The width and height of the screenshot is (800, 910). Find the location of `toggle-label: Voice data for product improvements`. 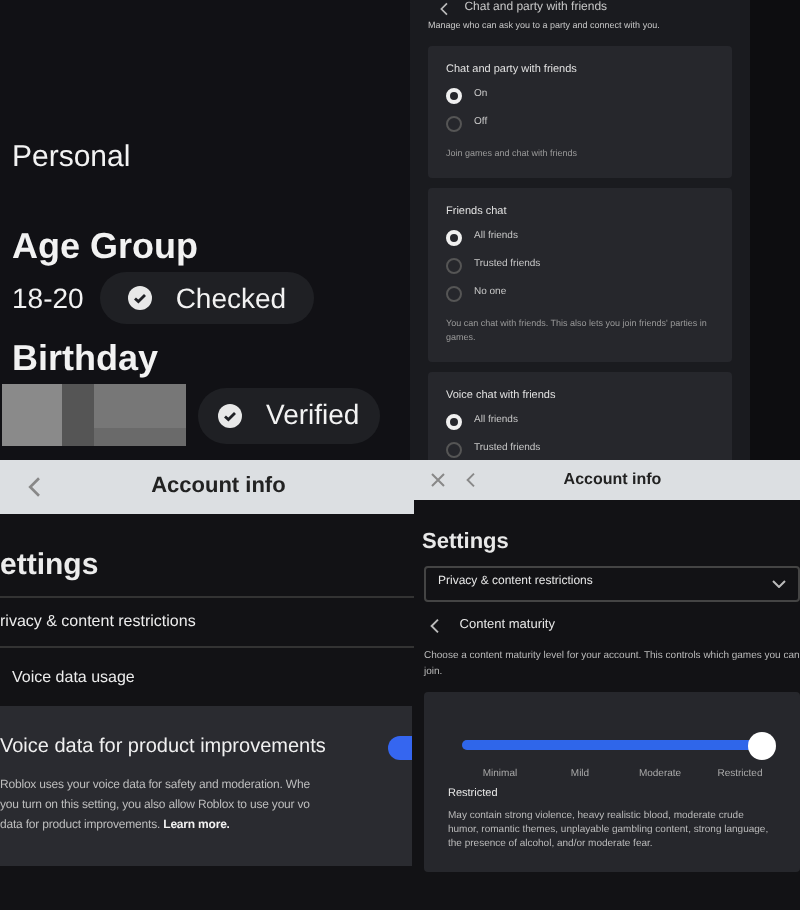

toggle-label: Voice data for product improvements is located at coordinates (163, 748).